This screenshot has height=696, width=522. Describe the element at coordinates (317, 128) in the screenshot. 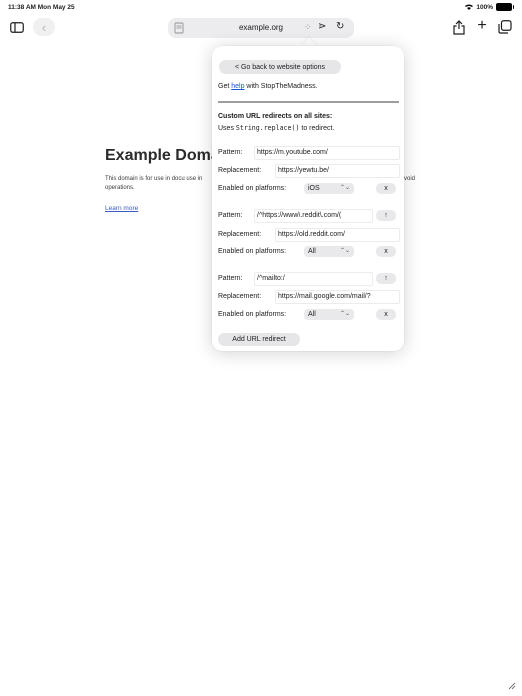

I see `section-sub-suffix: to redirect.` at that location.